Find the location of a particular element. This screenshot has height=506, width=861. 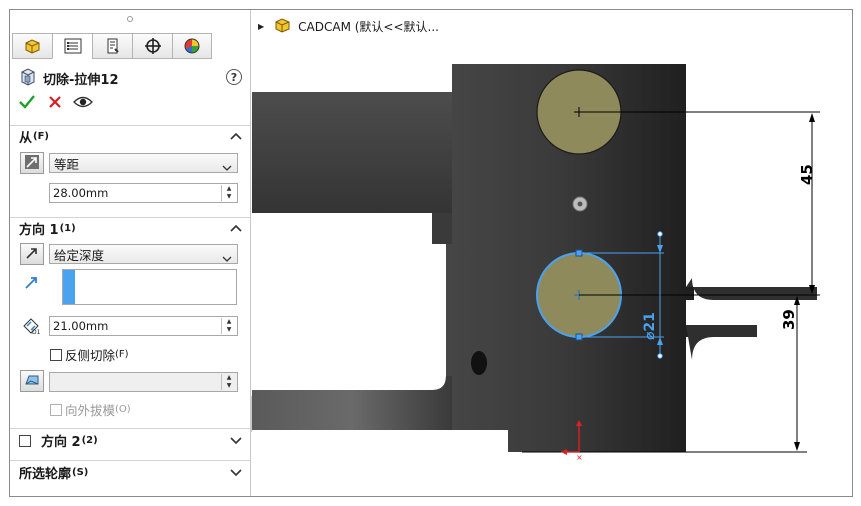

draft-outward-box is located at coordinates (56, 409).